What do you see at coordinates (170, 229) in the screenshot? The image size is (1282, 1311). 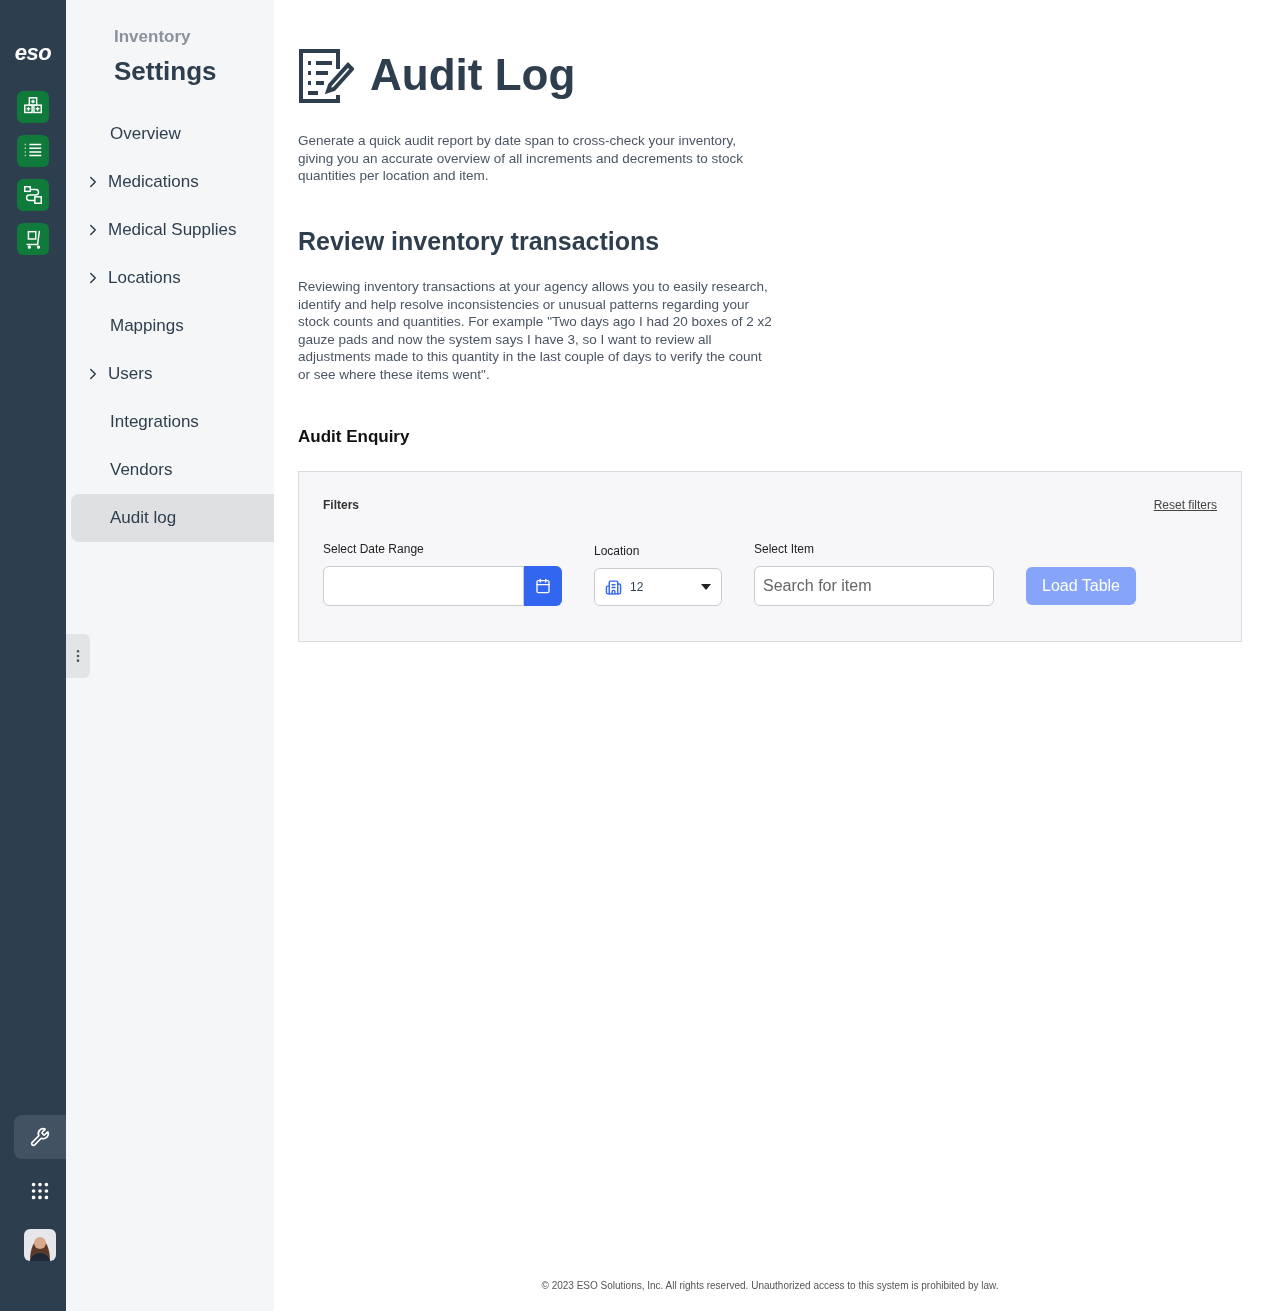 I see `nav-item: Medical Supplies` at bounding box center [170, 229].